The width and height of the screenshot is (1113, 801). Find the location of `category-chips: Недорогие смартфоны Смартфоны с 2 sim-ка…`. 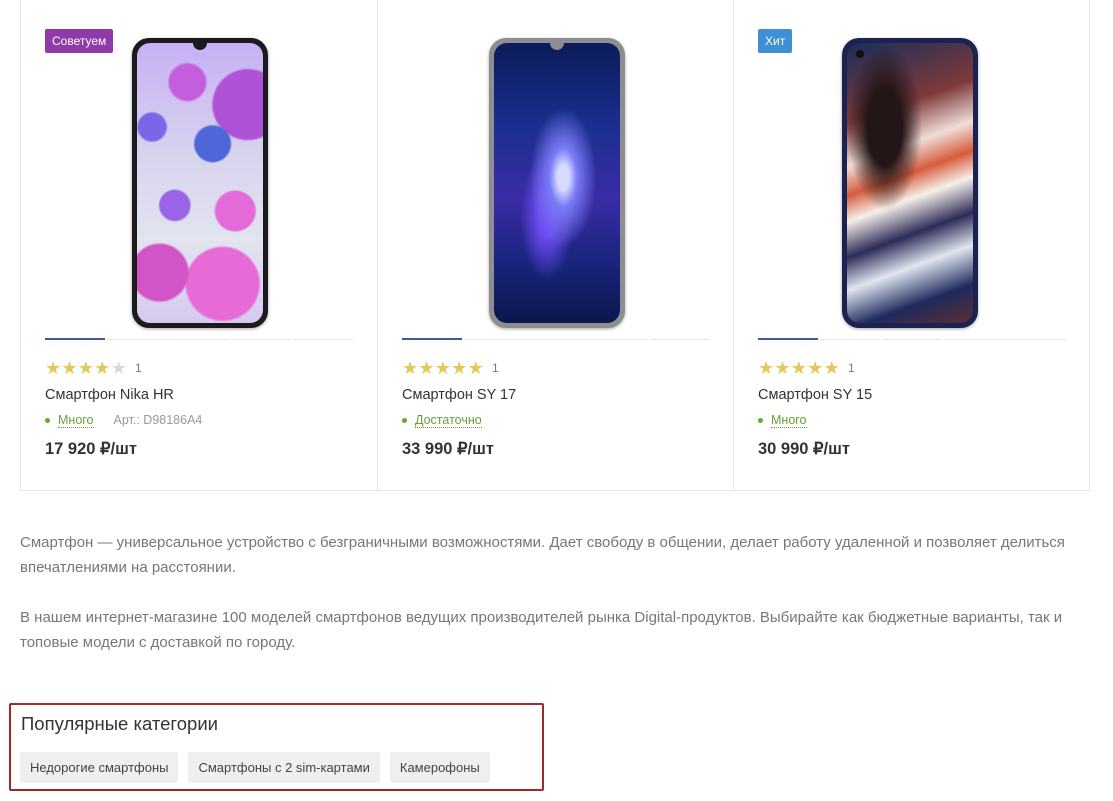

category-chips: Недорогие смартфоны Смартфоны с 2 sim-ка… is located at coordinates (255, 767).